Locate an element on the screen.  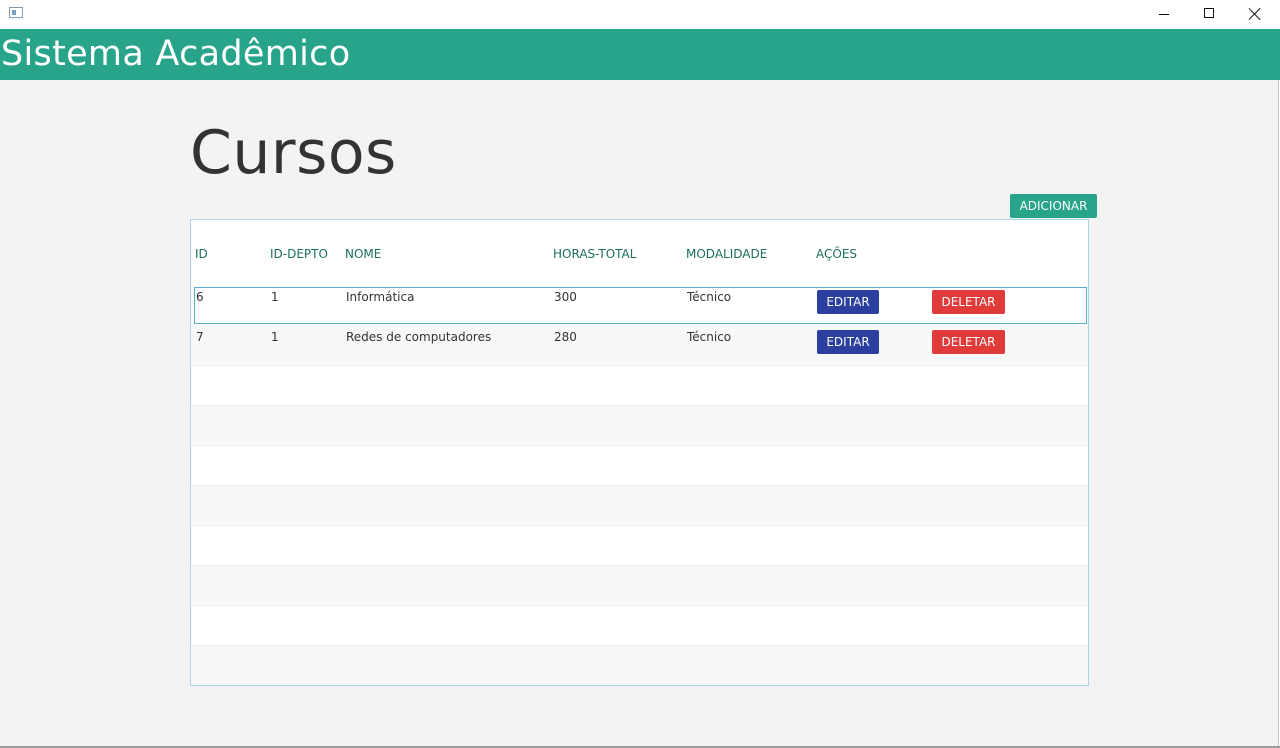
maximize-button is located at coordinates (1209, 14).